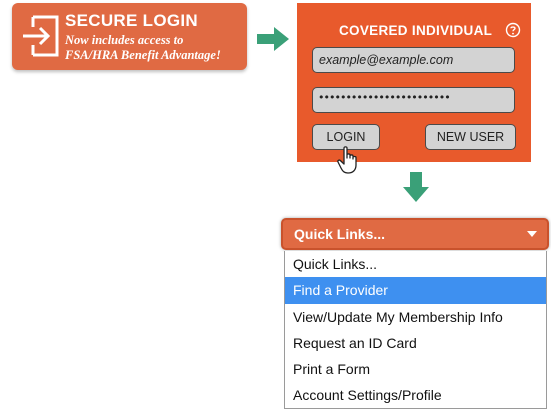  I want to click on quick-links-option: View/Update My Membership Info, so click(415, 317).